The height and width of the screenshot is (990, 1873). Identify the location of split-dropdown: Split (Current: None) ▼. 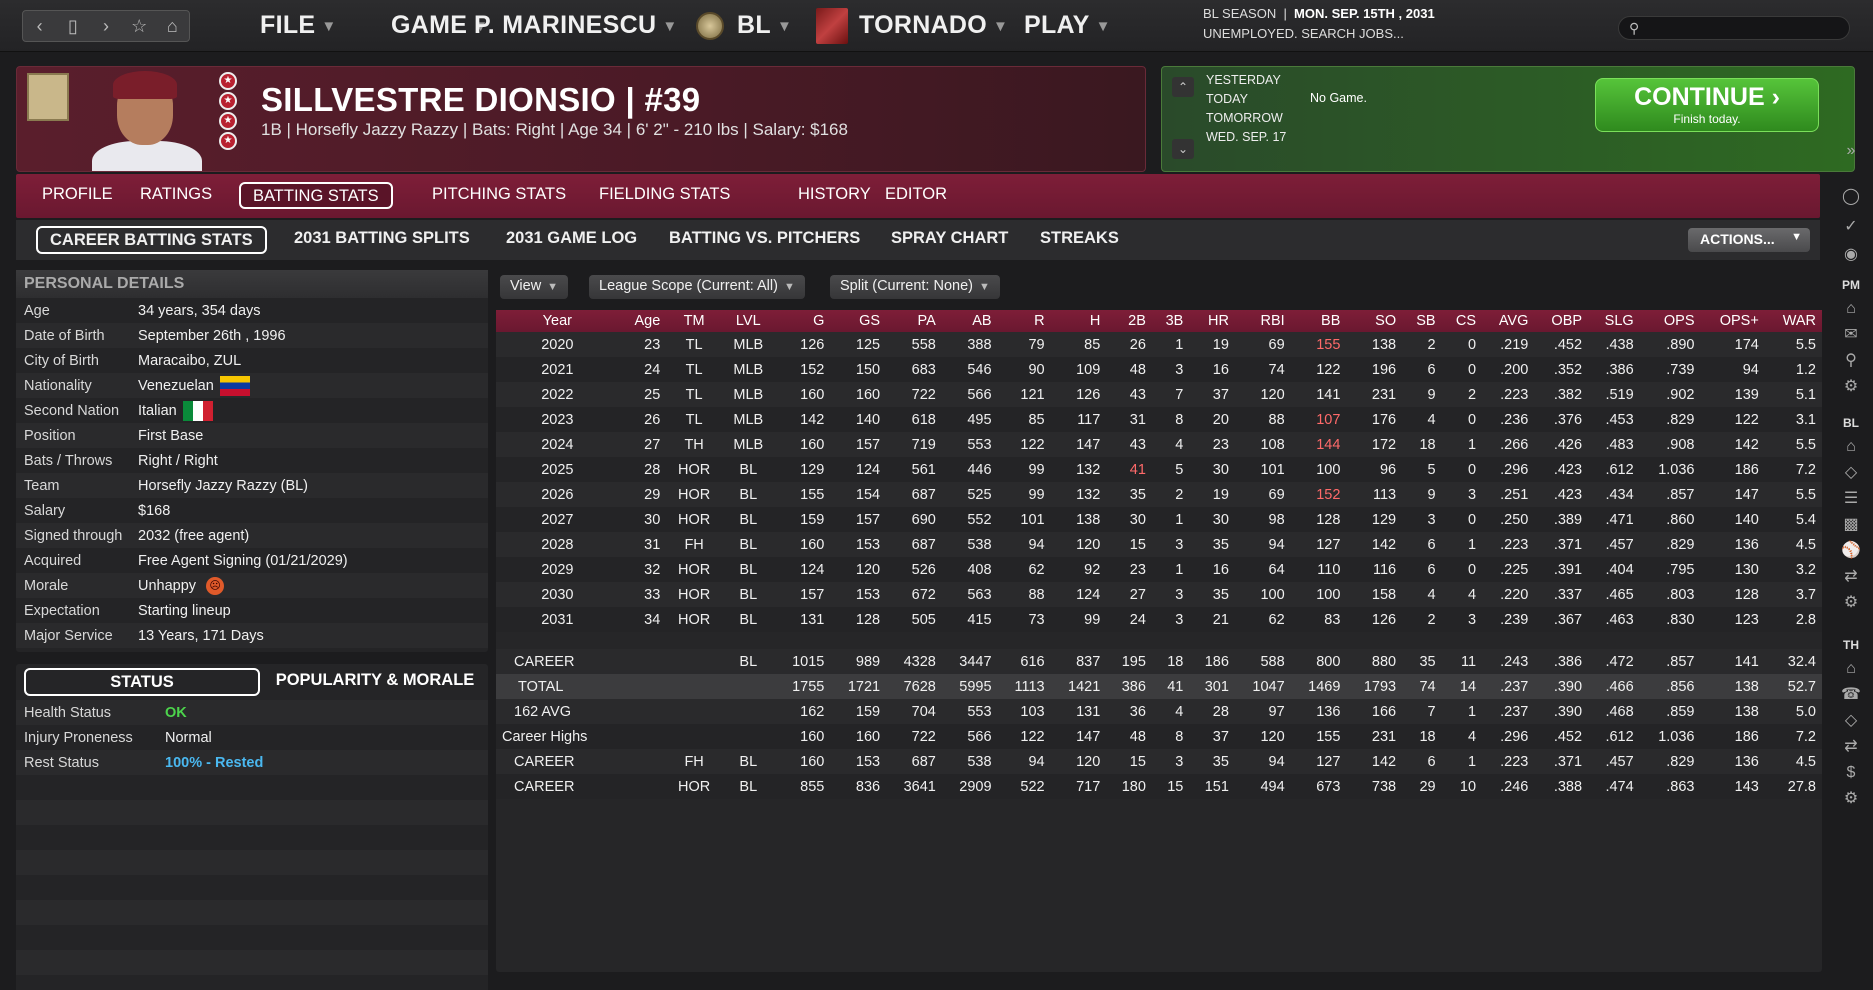
(915, 287).